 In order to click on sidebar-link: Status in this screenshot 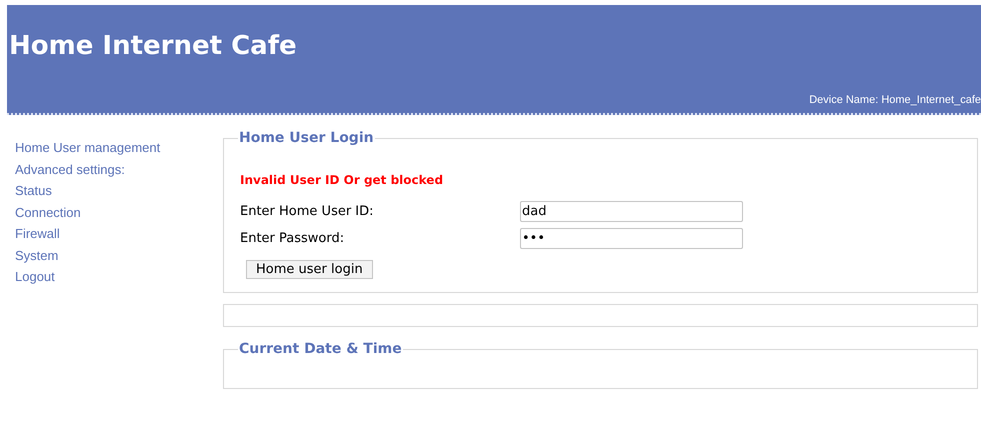, I will do `click(33, 191)`.